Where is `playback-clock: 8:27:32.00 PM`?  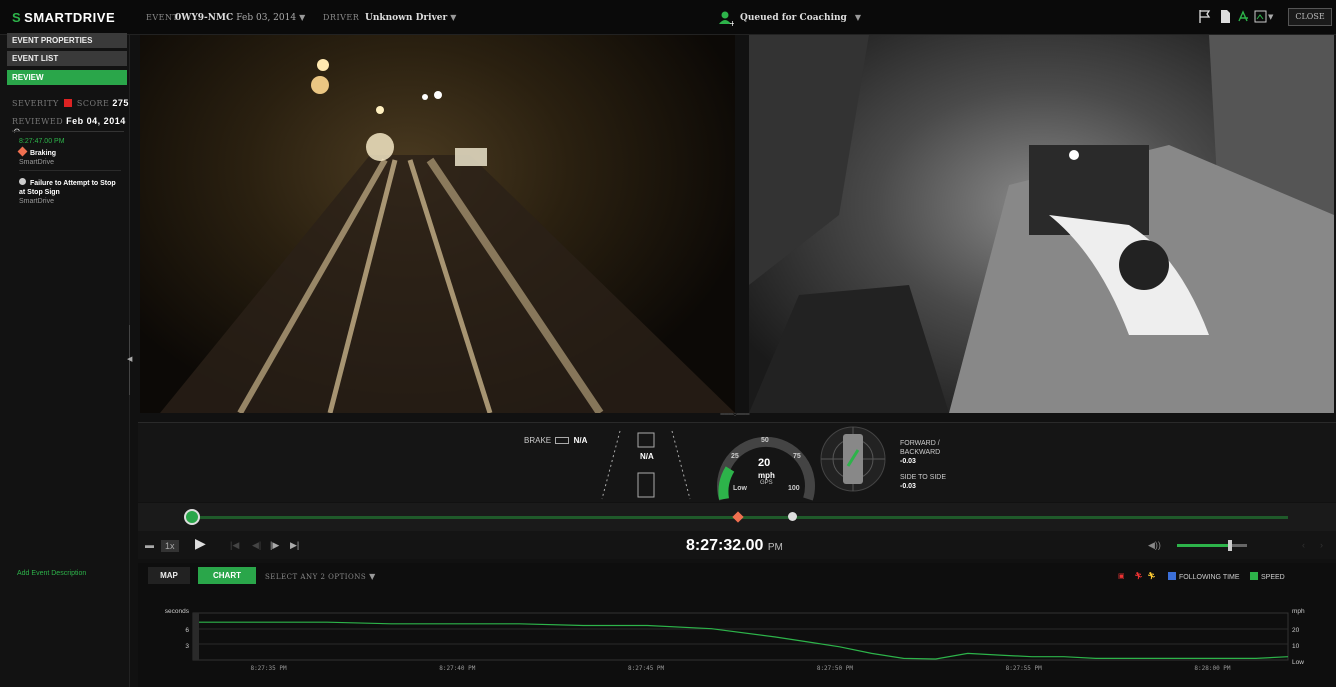
playback-clock: 8:27:32.00 PM is located at coordinates (734, 546).